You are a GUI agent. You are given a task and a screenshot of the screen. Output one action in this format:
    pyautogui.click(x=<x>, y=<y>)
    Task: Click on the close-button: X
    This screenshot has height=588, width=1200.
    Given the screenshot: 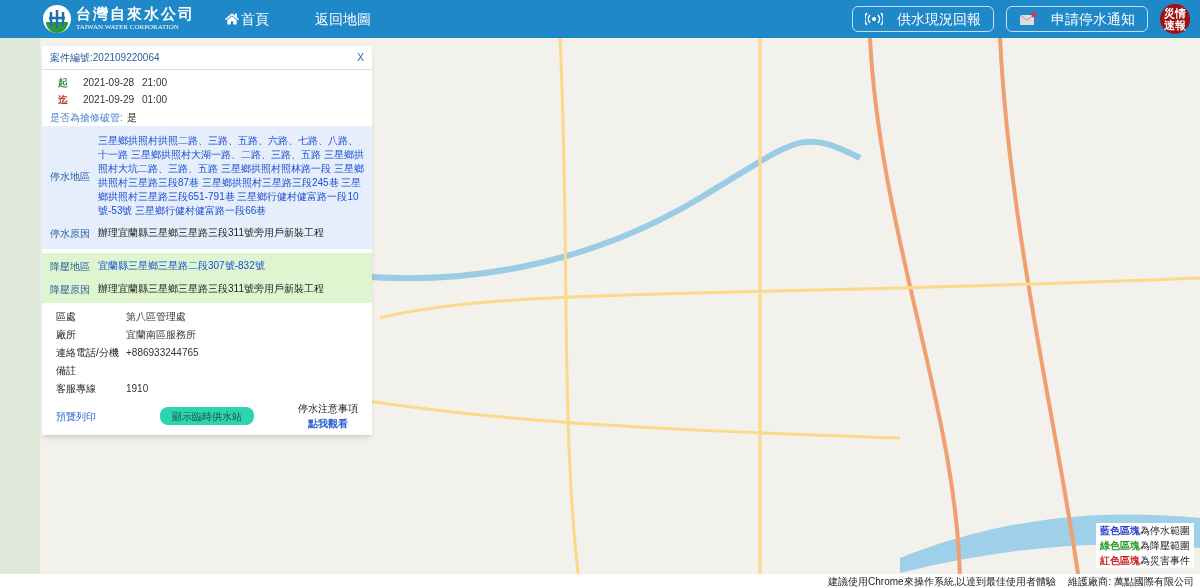 What is the action you would take?
    pyautogui.click(x=360, y=57)
    